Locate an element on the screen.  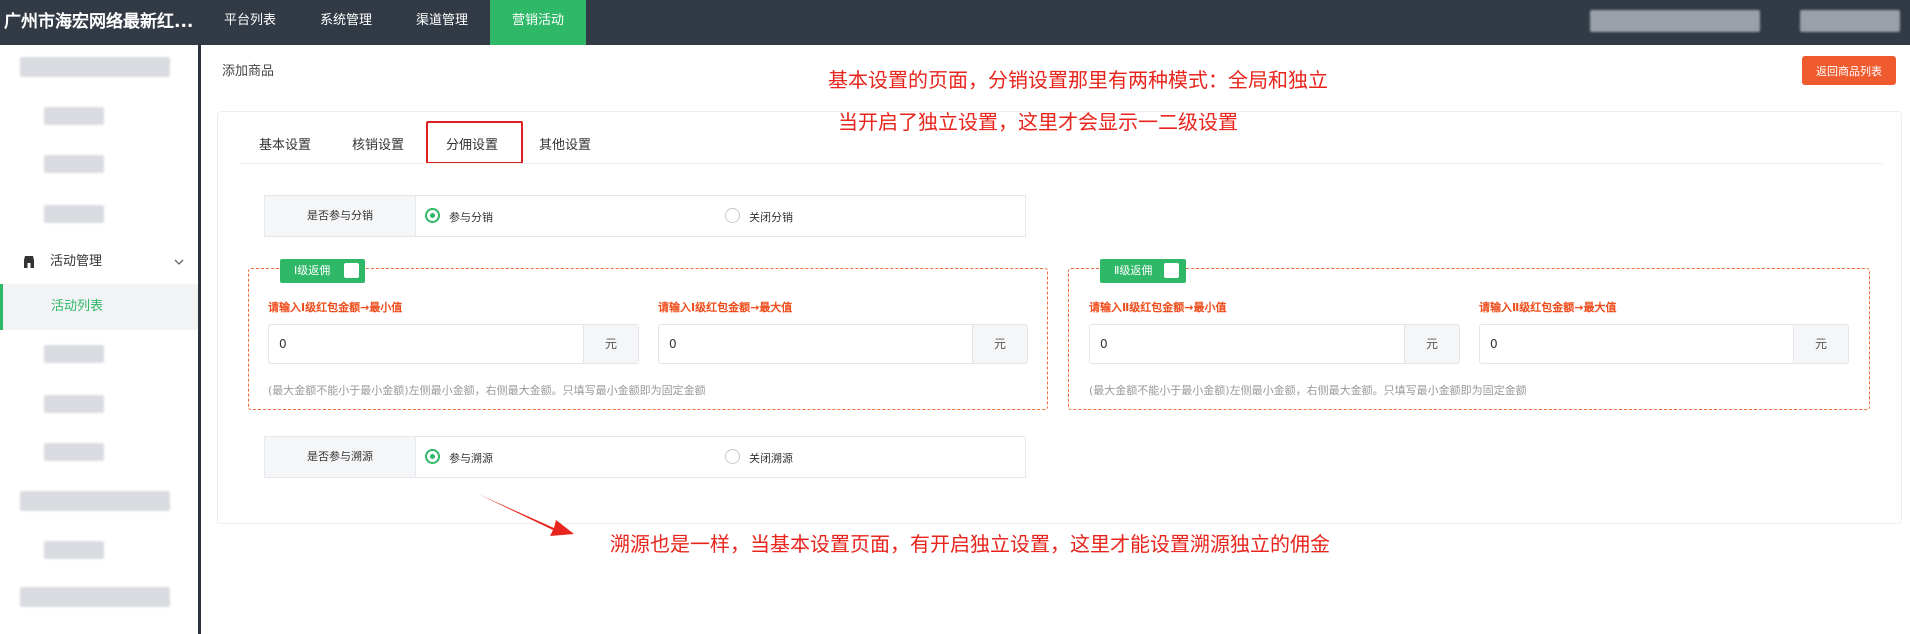
level1-min-label: 请输入Ⅰ级红包金额→最小值 is located at coordinates (335, 307).